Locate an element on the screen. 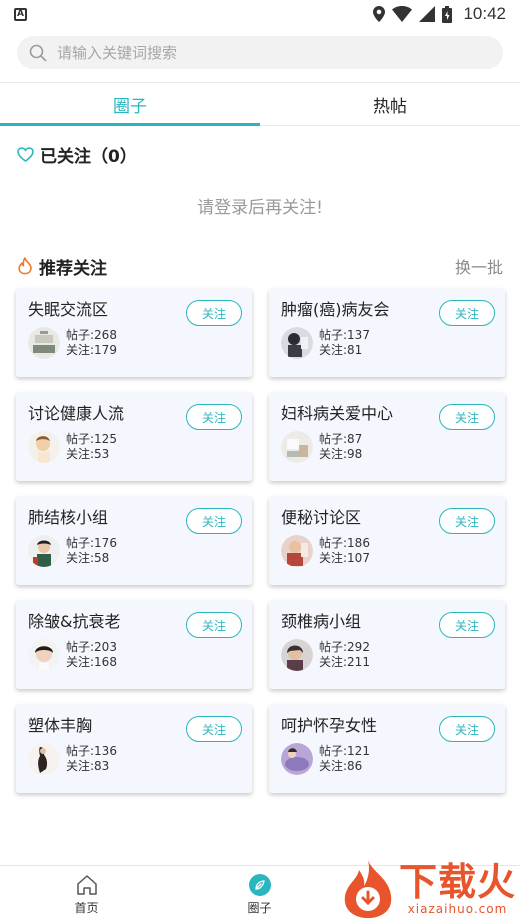  notification-a-icon: A is located at coordinates (20, 14).